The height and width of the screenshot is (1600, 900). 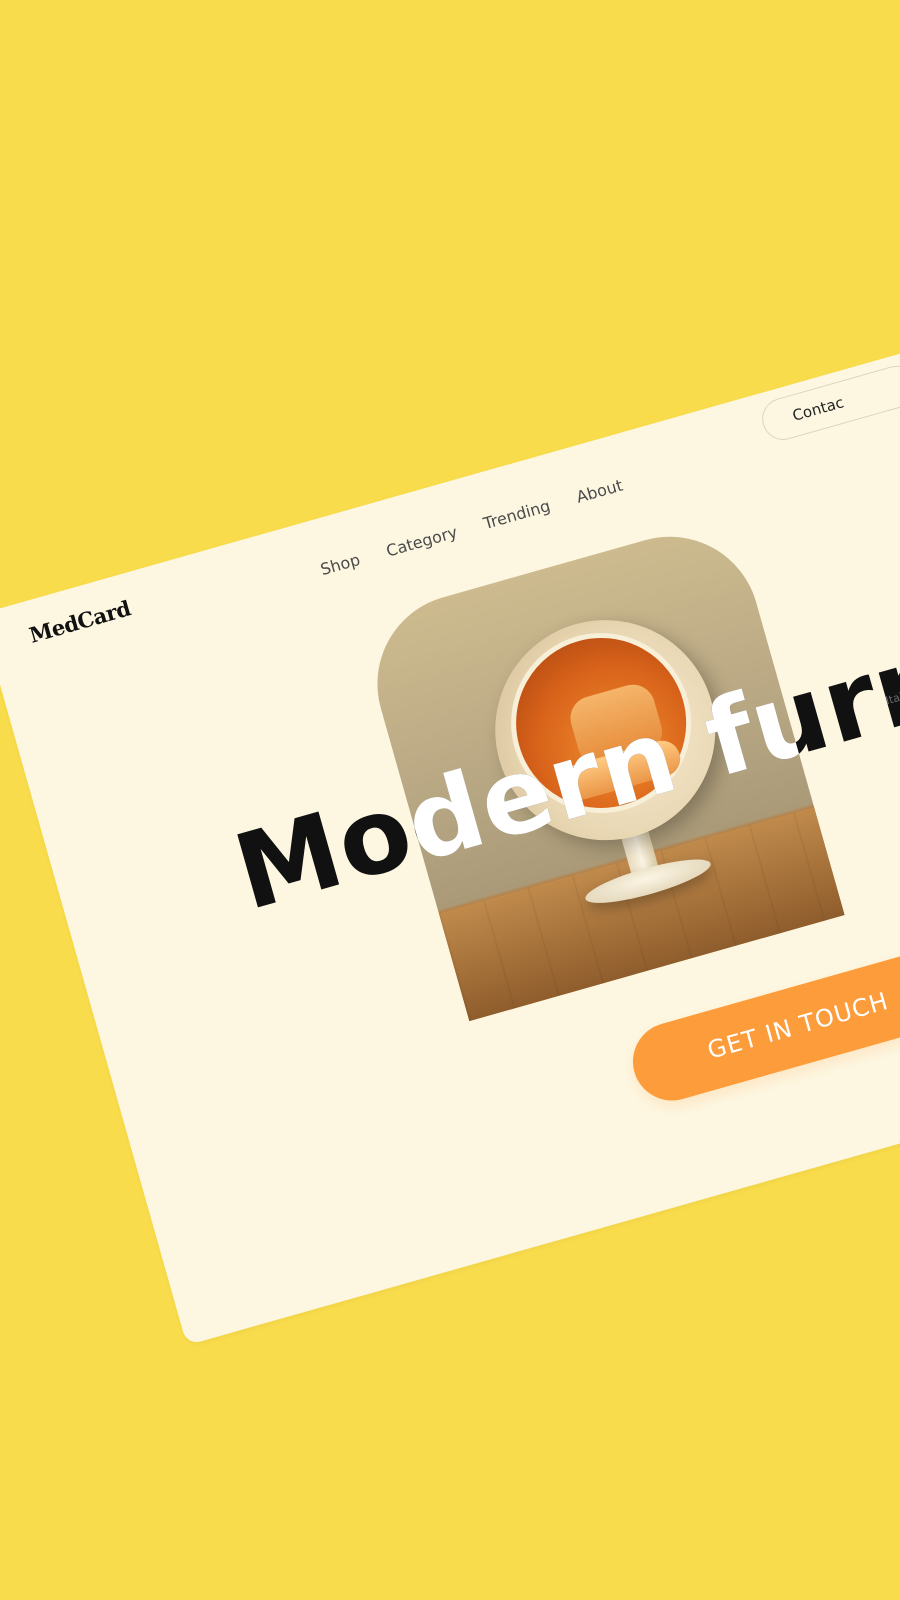 What do you see at coordinates (599, 491) in the screenshot?
I see `nav-item-about: About` at bounding box center [599, 491].